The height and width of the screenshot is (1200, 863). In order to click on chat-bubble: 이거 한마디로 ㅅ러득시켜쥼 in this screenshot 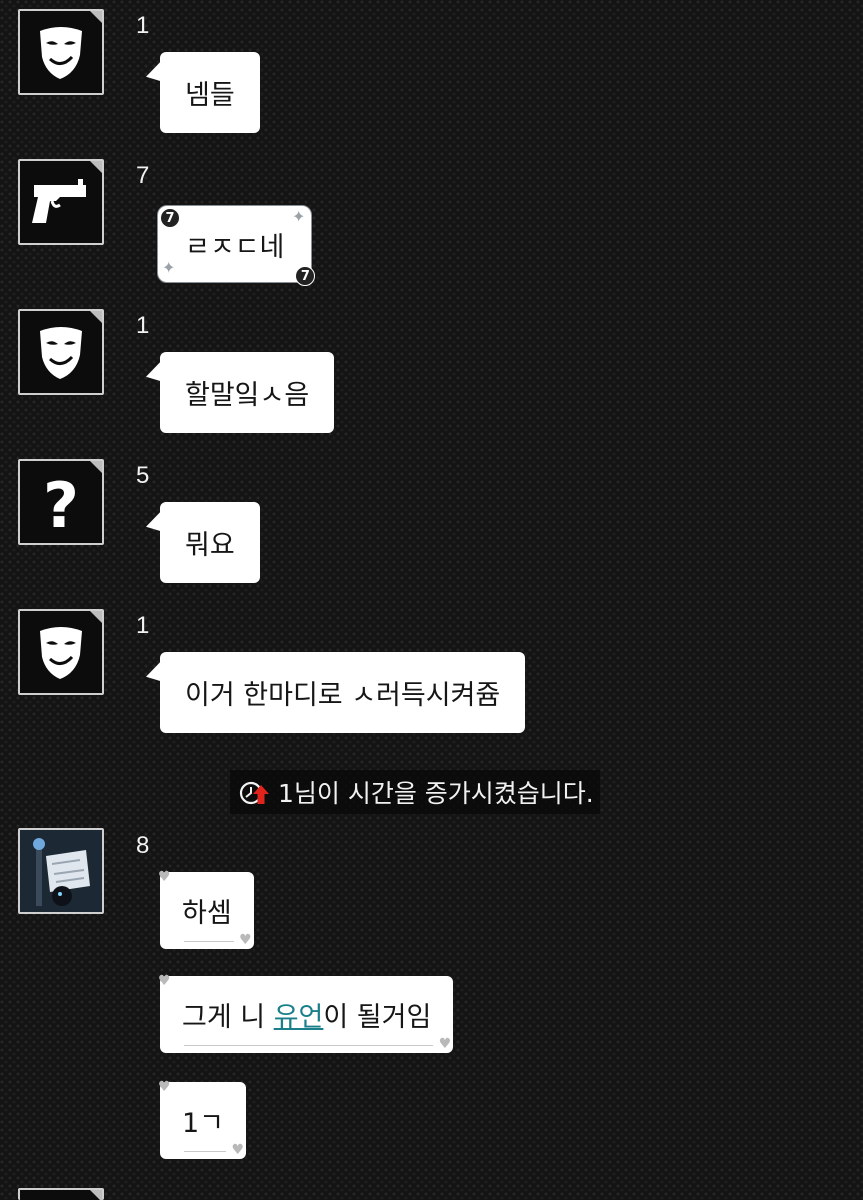, I will do `click(343, 692)`.